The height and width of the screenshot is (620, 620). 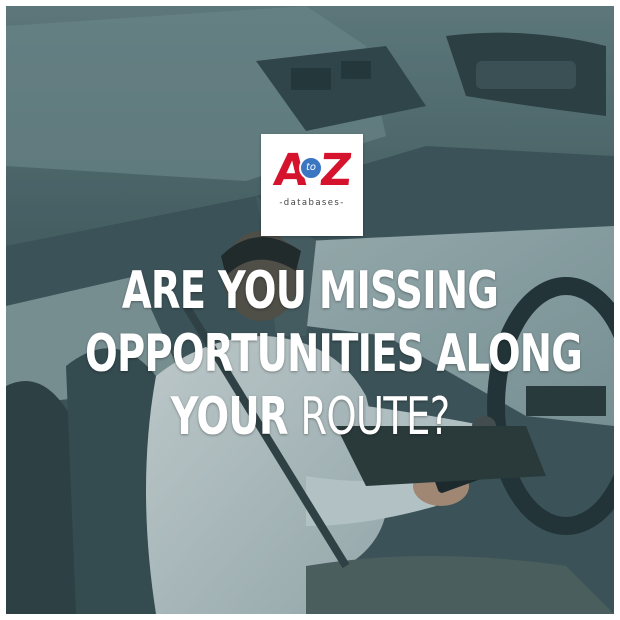 What do you see at coordinates (311, 168) in the screenshot?
I see `logo-to-badge: to` at bounding box center [311, 168].